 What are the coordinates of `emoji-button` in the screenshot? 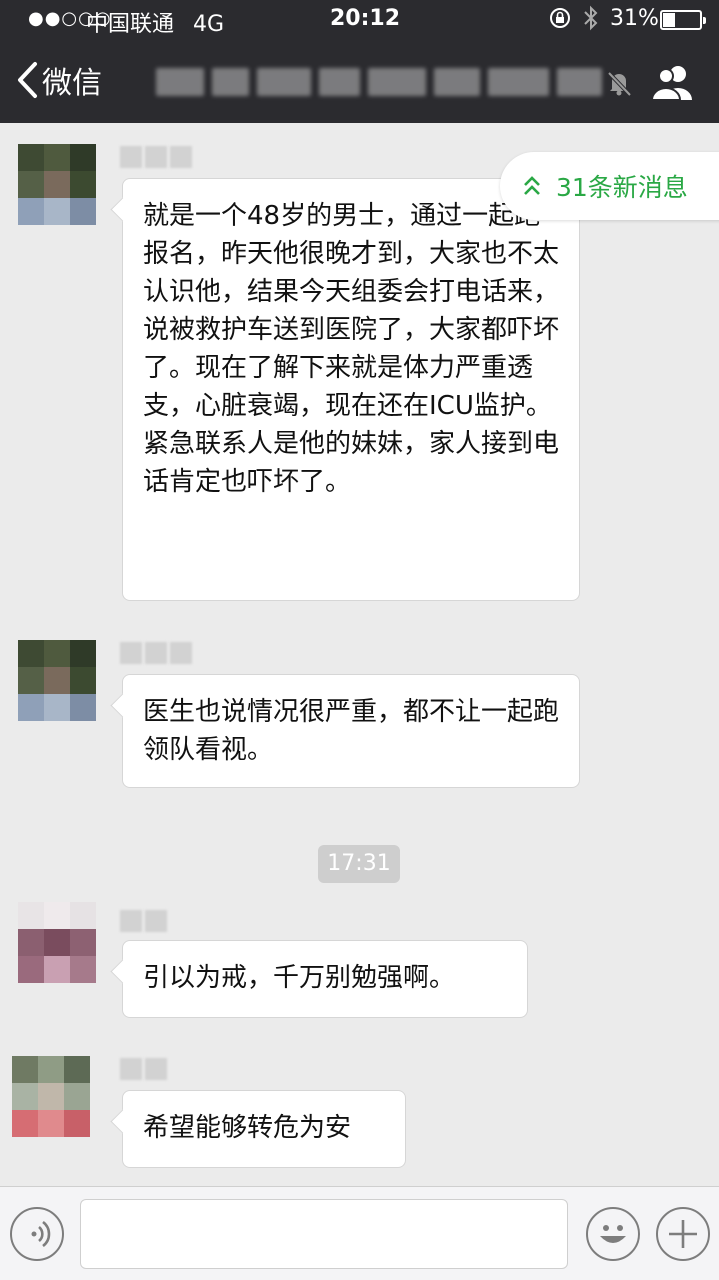 It's located at (613, 1234).